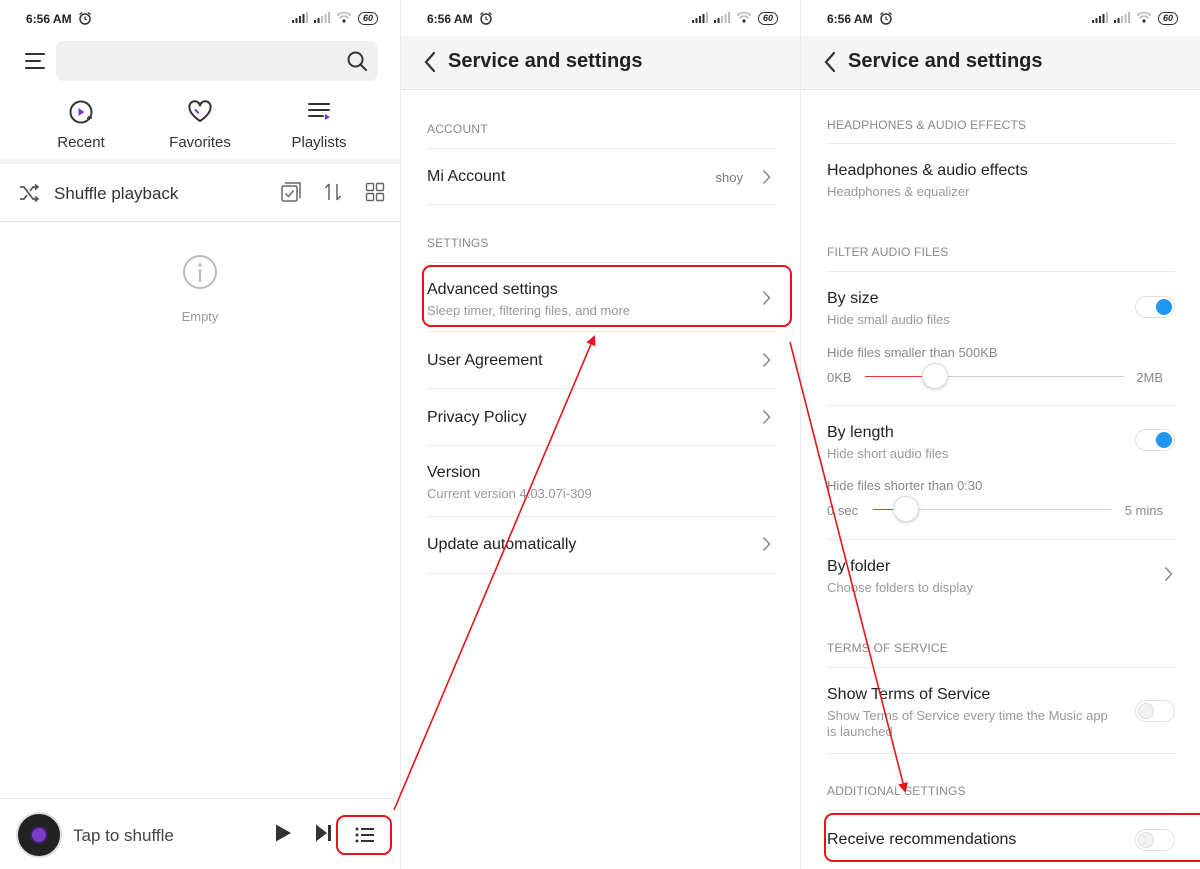  Describe the element at coordinates (853, 298) in the screenshot. I see `by-size-label: By size` at that location.